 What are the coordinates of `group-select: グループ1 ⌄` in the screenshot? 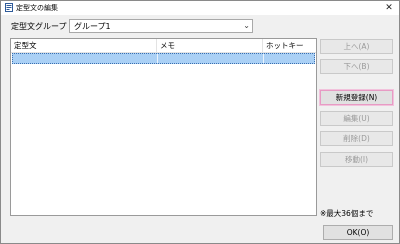 It's located at (161, 26).